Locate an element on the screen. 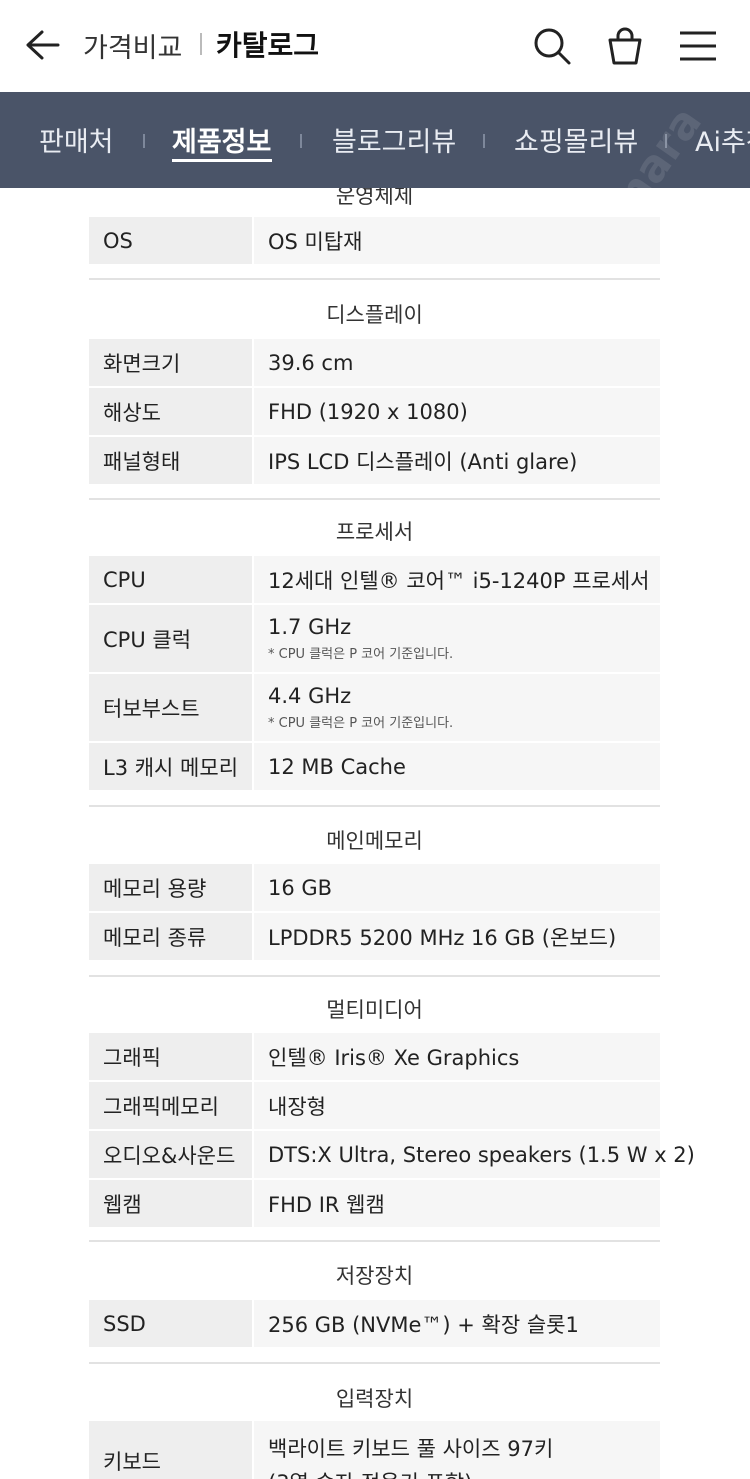 The height and width of the screenshot is (1479, 750). spec-value: 12 MB Cache is located at coordinates (457, 766).